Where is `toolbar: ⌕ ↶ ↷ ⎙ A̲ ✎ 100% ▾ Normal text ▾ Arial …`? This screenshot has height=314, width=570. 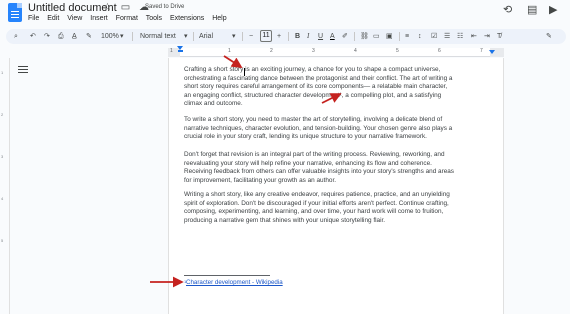 toolbar: ⌕ ↶ ↷ ⎙ A̲ ✎ 100% ▾ Normal text ▾ Arial … is located at coordinates (286, 36).